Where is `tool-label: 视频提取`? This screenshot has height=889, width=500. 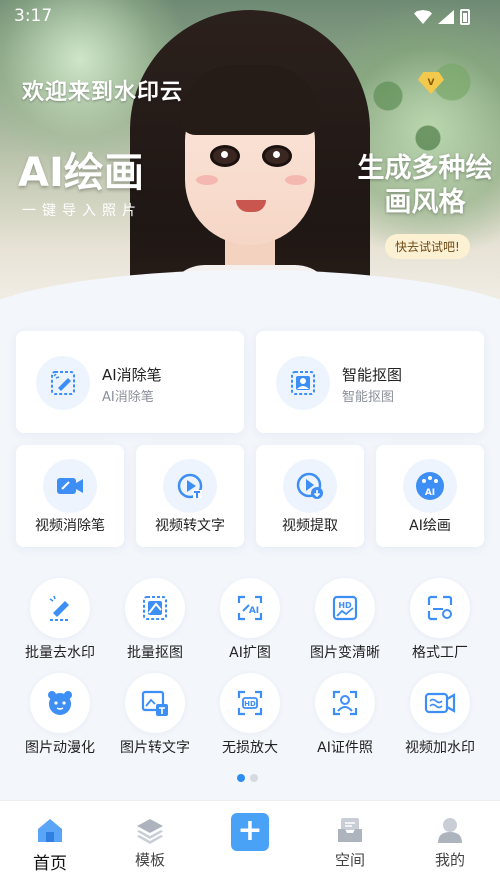 tool-label: 视频提取 is located at coordinates (310, 526).